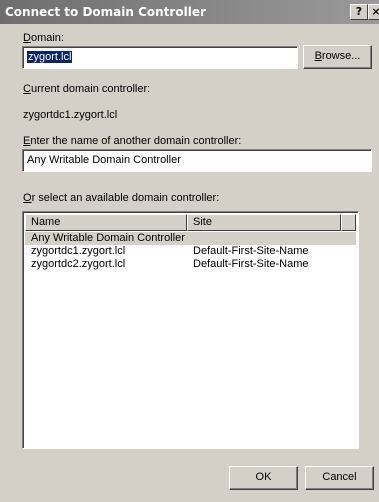 This screenshot has height=502, width=379. What do you see at coordinates (339, 478) in the screenshot?
I see `cancel-button: Cancel` at bounding box center [339, 478].